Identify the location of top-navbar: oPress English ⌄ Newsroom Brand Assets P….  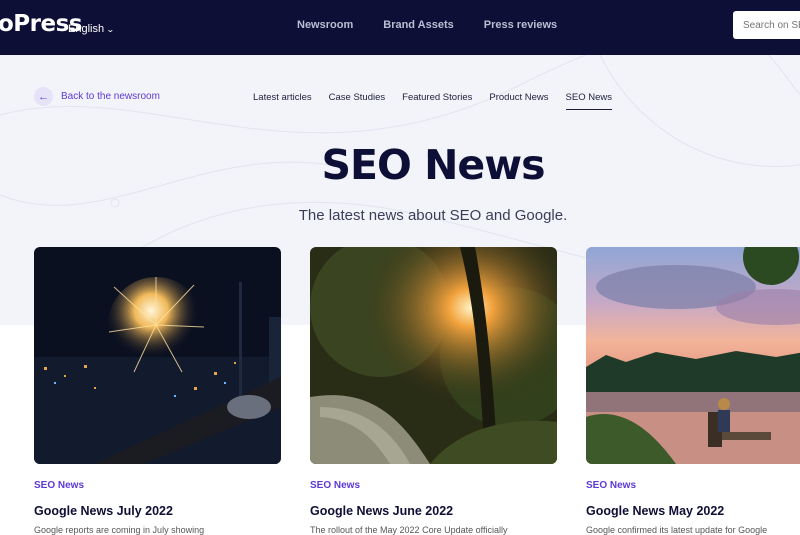
(400, 27).